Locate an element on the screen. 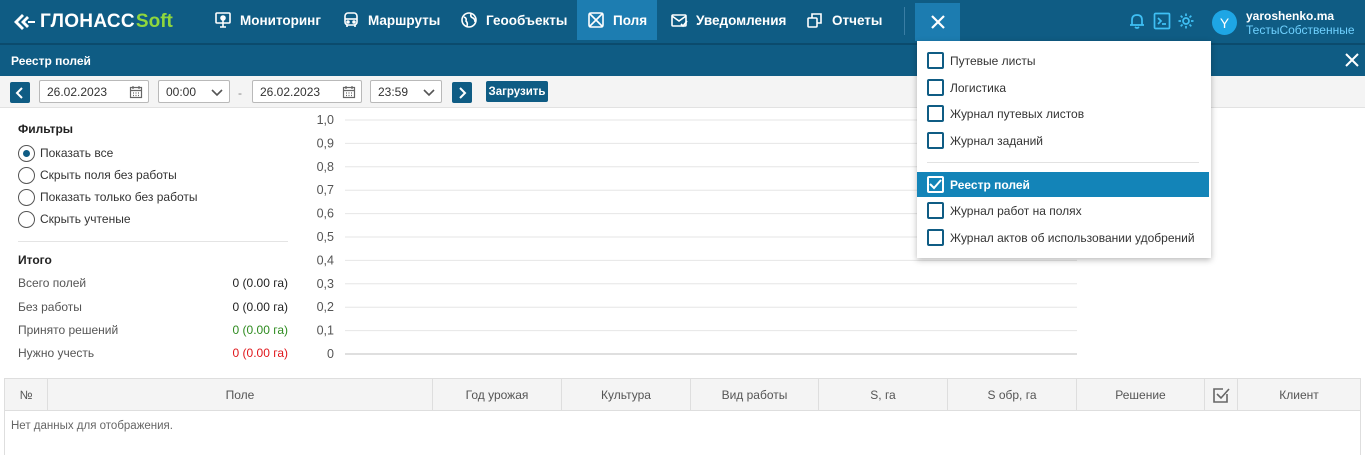 The height and width of the screenshot is (455, 1365). date-from-value: 26.02.2023 is located at coordinates (77, 91).